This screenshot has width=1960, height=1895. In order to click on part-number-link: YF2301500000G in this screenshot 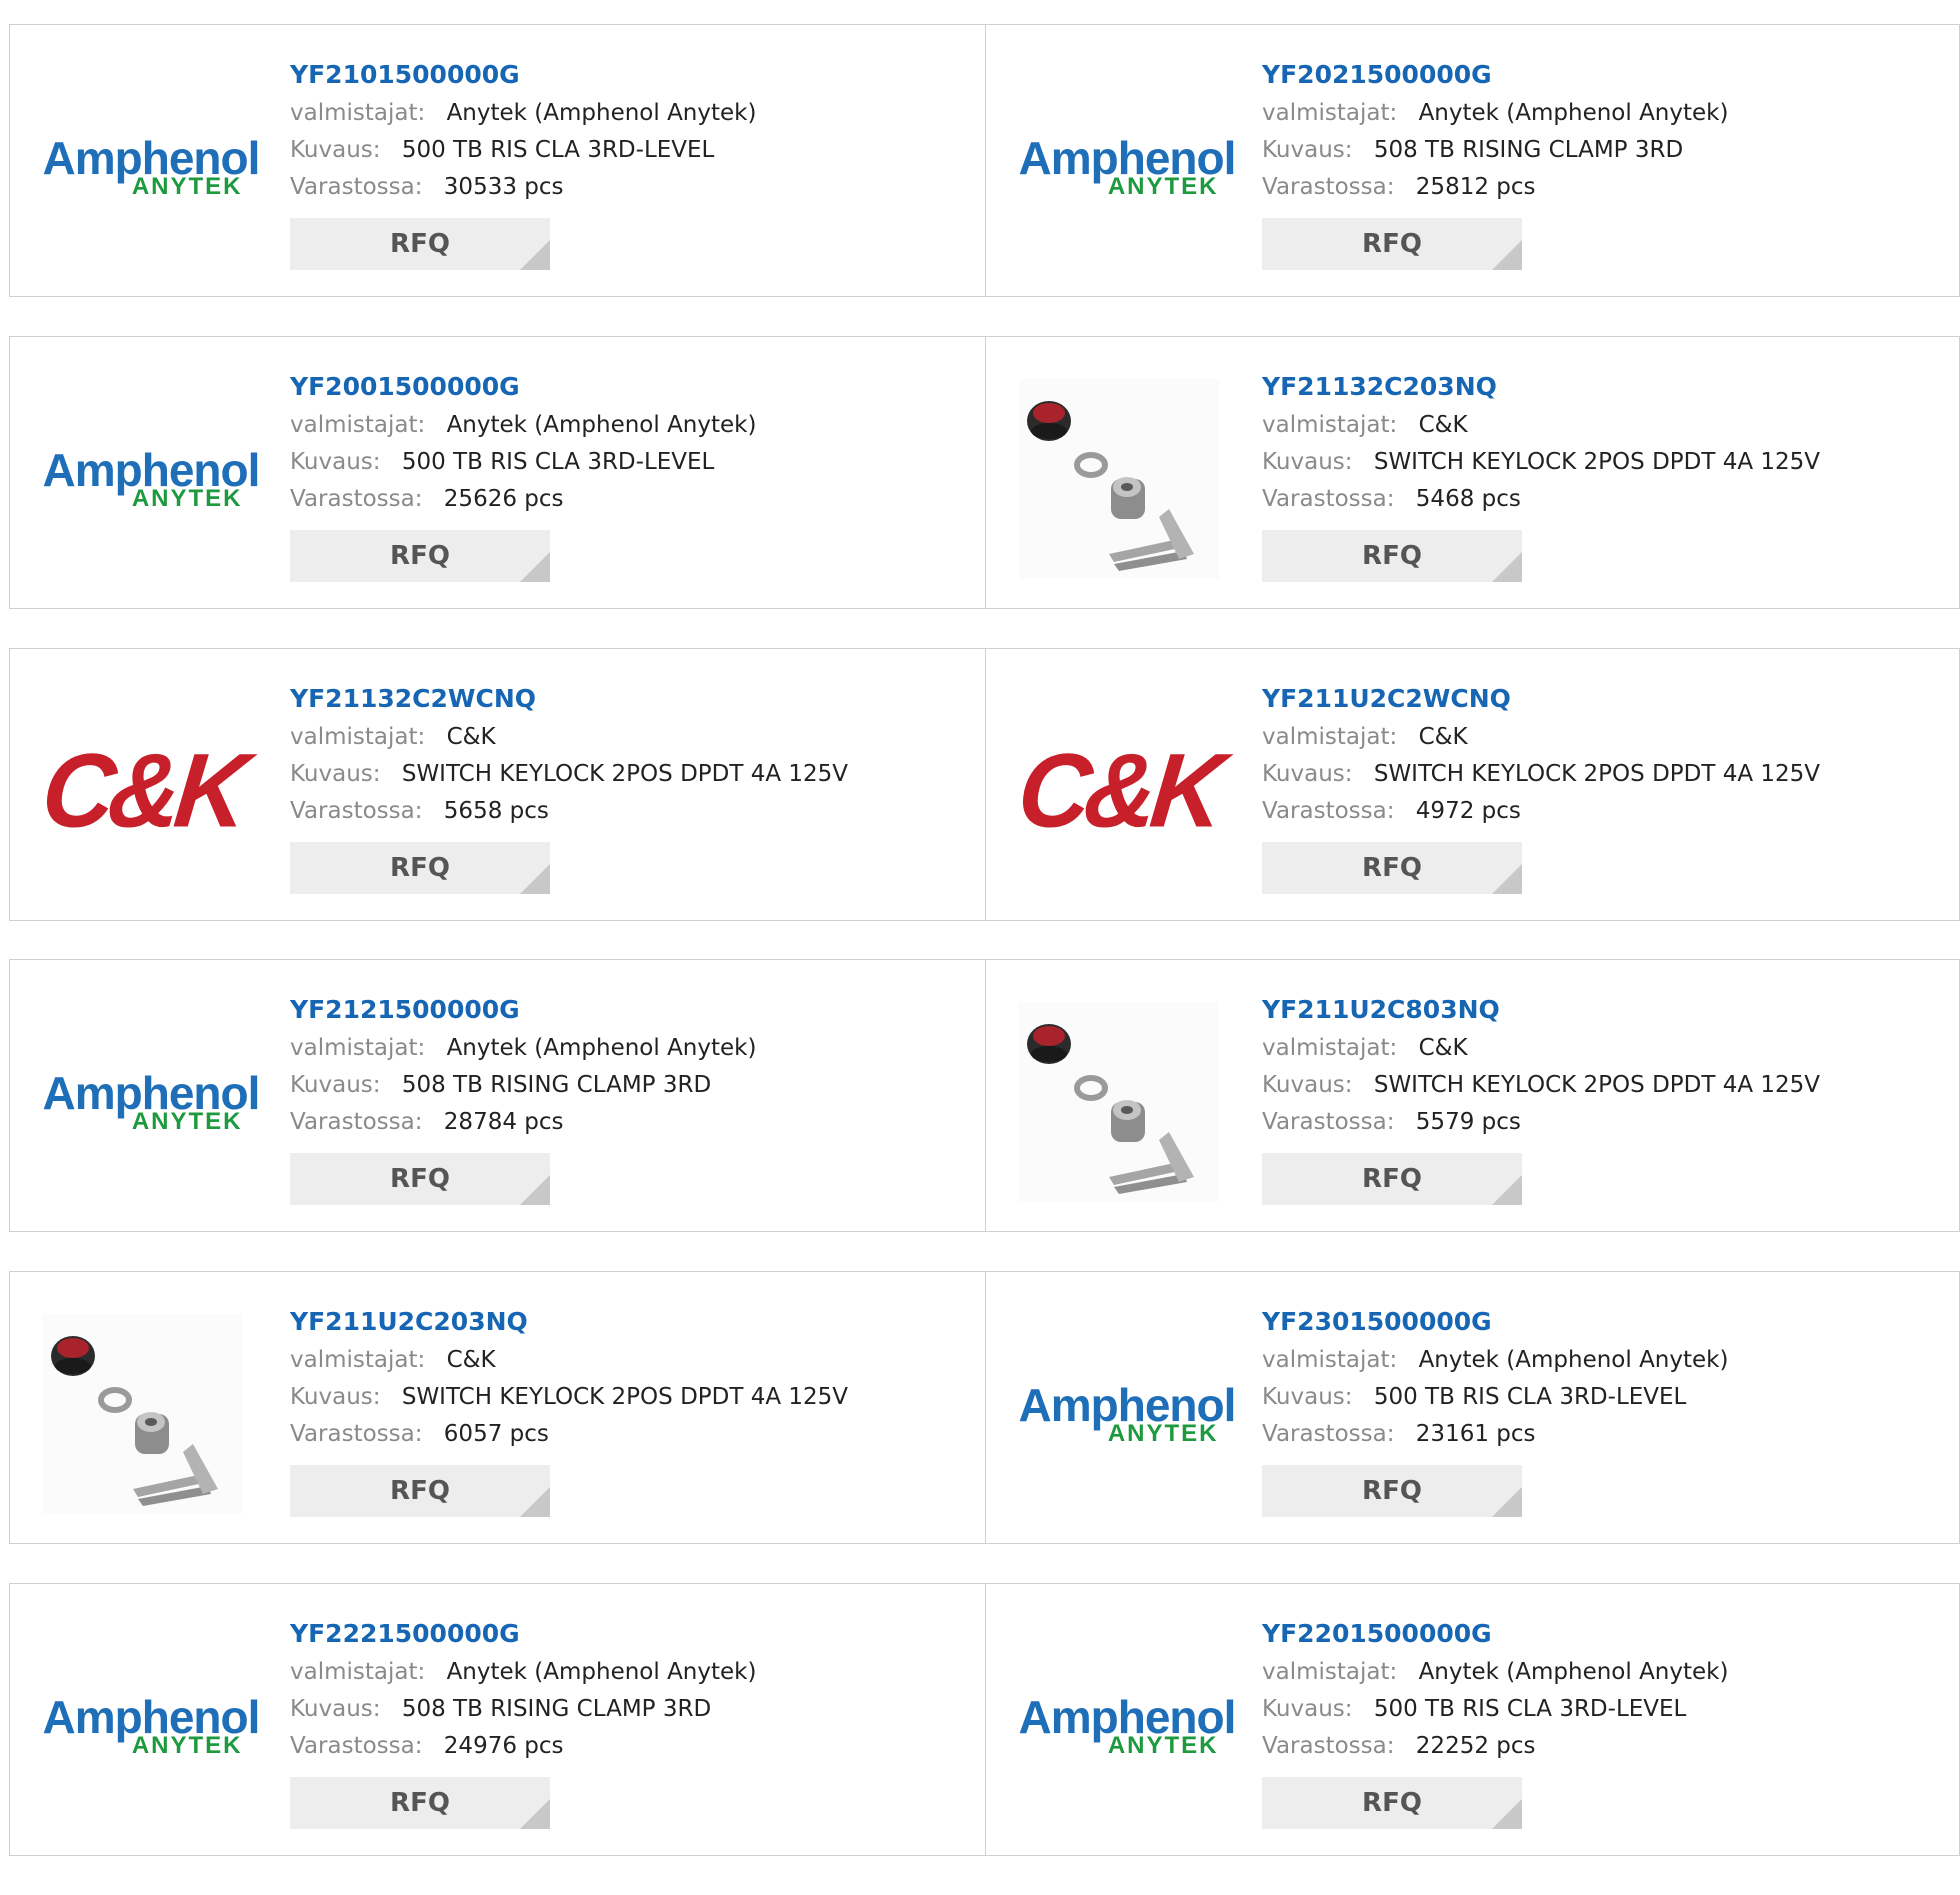, I will do `click(1495, 1322)`.